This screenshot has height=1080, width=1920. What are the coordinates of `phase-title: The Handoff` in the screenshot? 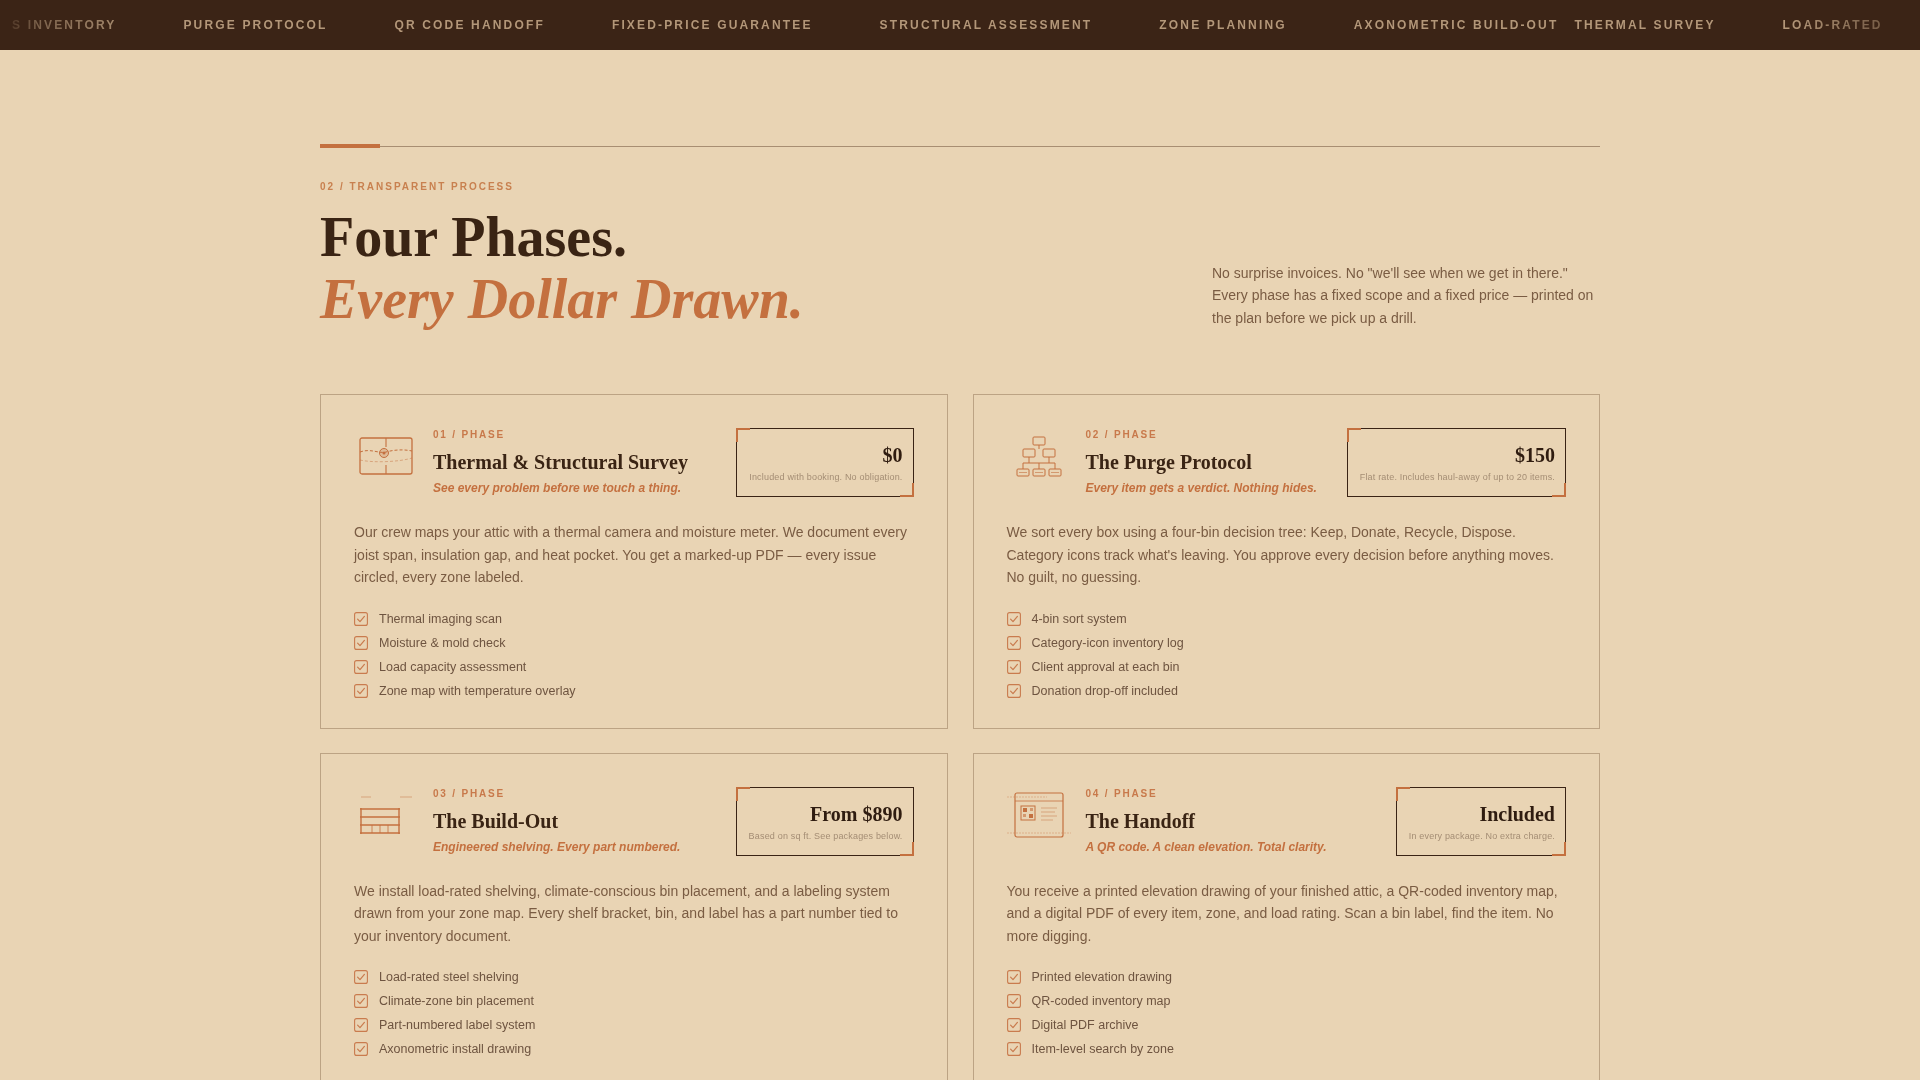 It's located at (1140, 821).